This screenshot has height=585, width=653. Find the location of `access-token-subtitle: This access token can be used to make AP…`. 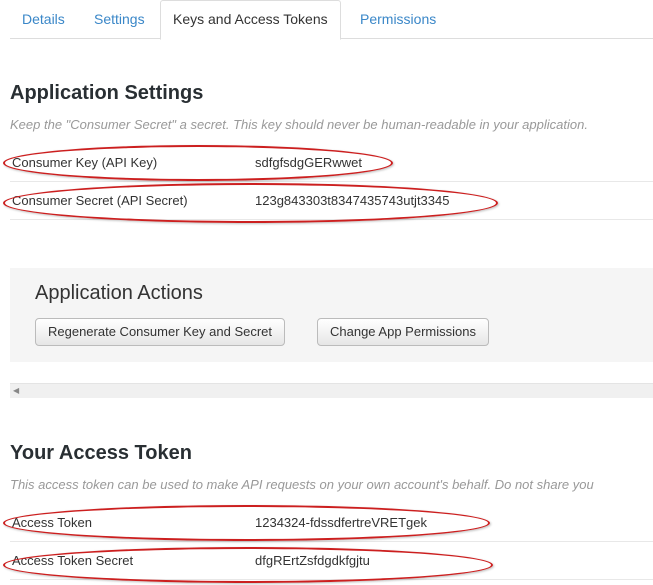

access-token-subtitle: This access token can be used to make AP… is located at coordinates (302, 484).